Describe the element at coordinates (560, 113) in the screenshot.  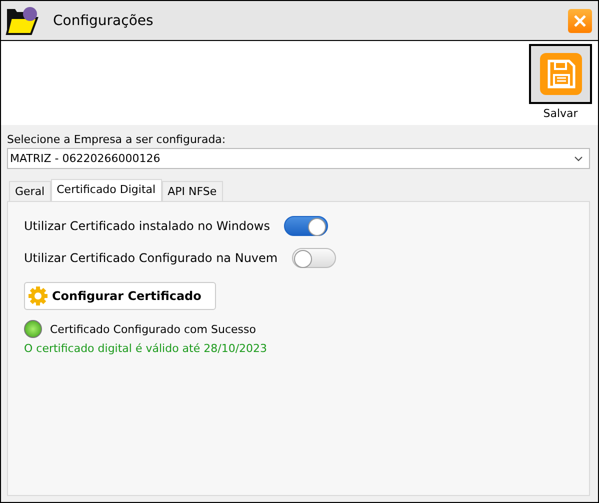
I see `save-label: Salvar` at that location.